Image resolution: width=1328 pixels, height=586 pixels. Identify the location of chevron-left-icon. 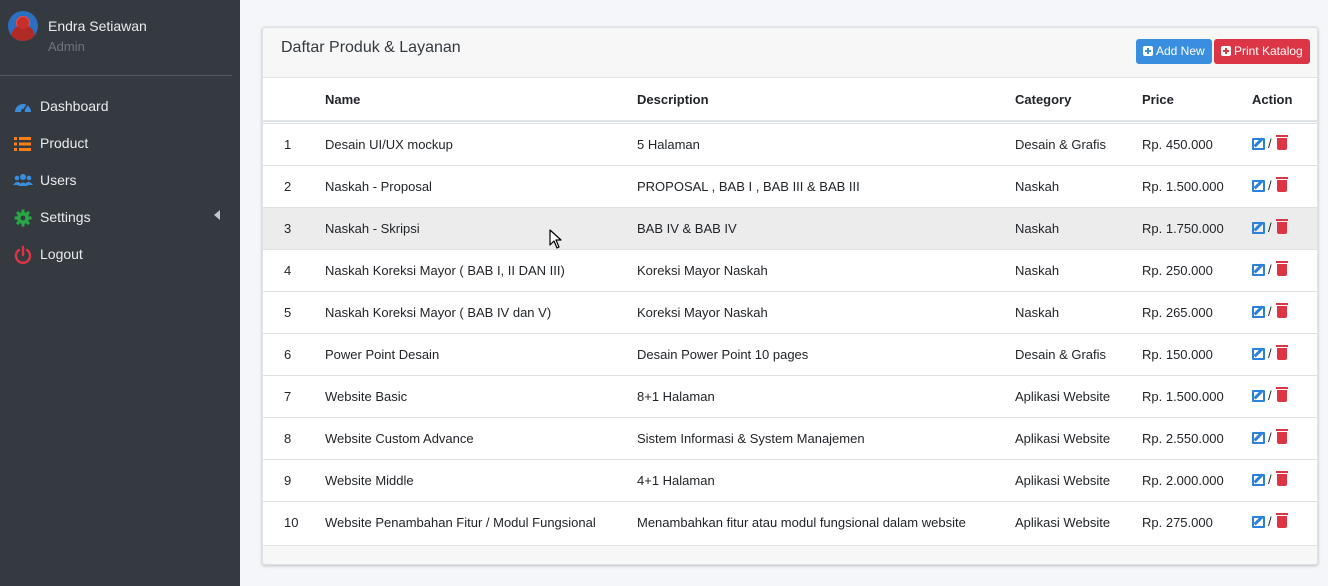
(217, 215).